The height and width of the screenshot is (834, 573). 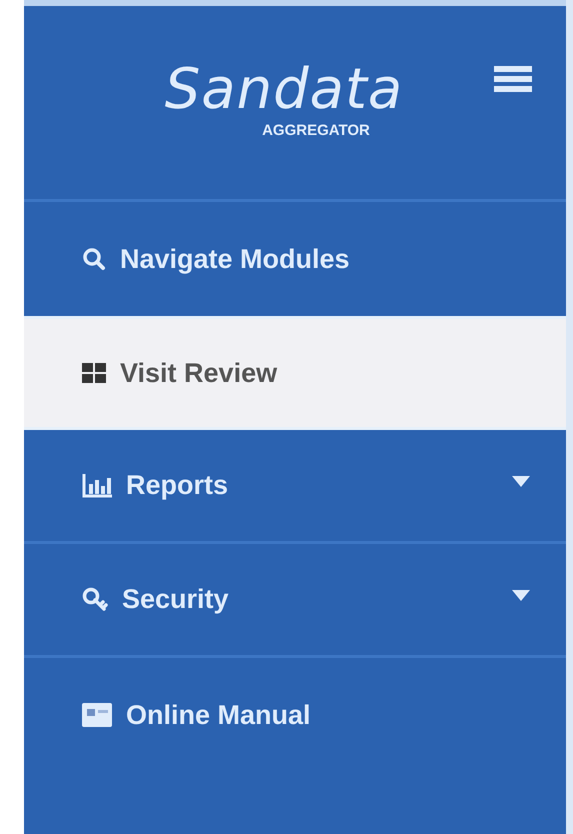 What do you see at coordinates (176, 599) in the screenshot?
I see `nav-label: Security` at bounding box center [176, 599].